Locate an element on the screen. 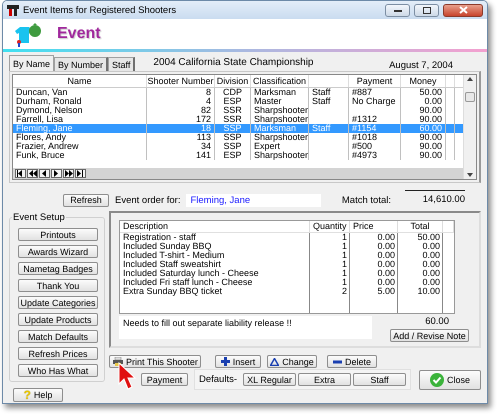 This screenshot has width=503, height=415. column-header: Quantity is located at coordinates (330, 226).